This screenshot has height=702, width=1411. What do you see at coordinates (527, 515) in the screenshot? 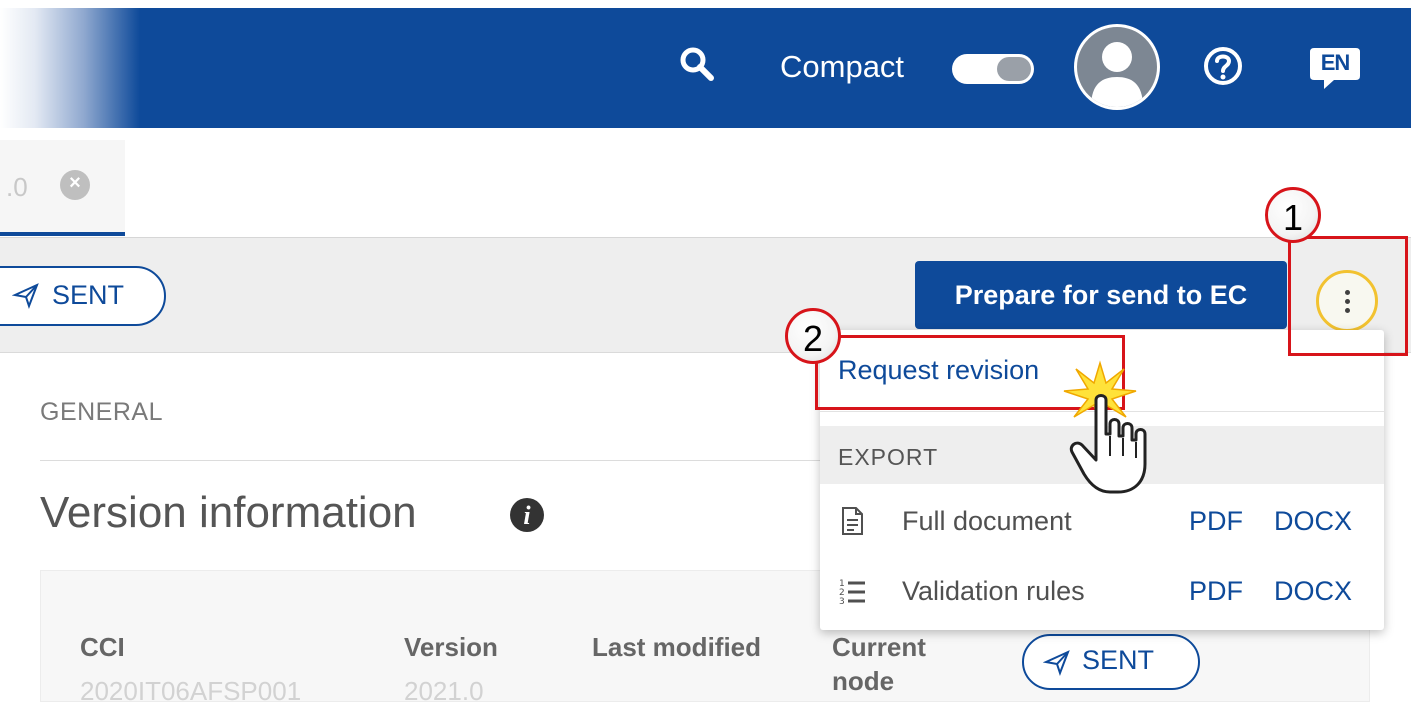
I see `info-icon: i` at bounding box center [527, 515].